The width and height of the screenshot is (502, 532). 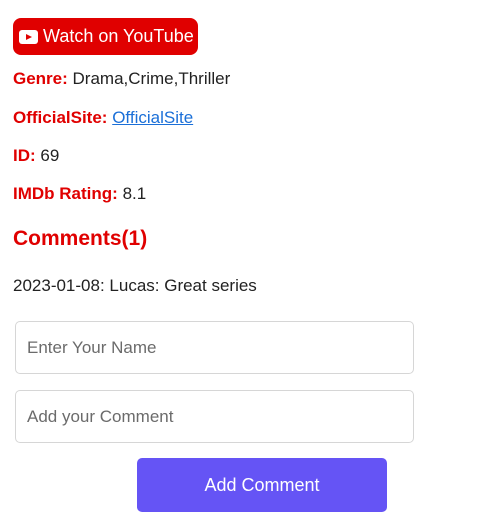 I want to click on imdb-rating-row: IMDb Rating: 8.1, so click(x=79, y=194).